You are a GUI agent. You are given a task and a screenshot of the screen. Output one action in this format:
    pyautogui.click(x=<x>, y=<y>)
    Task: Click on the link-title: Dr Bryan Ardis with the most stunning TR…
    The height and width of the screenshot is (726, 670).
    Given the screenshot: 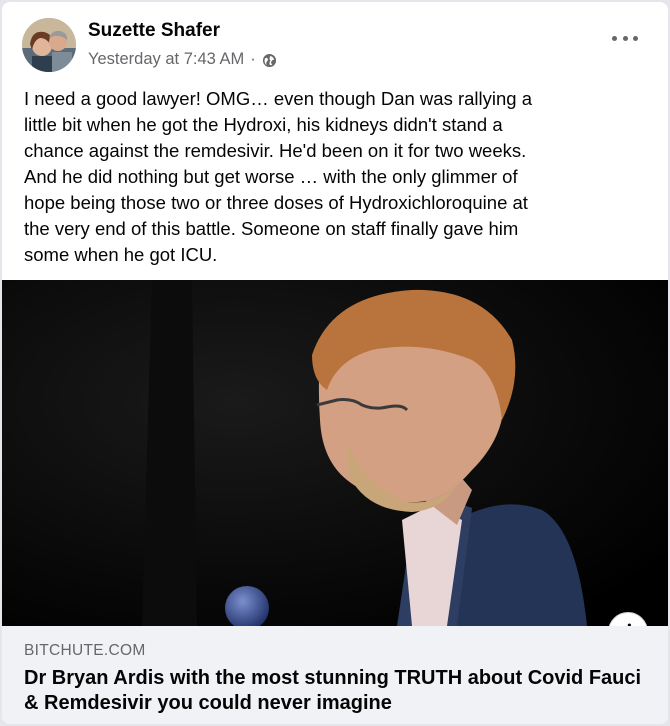 What is the action you would take?
    pyautogui.click(x=334, y=691)
    